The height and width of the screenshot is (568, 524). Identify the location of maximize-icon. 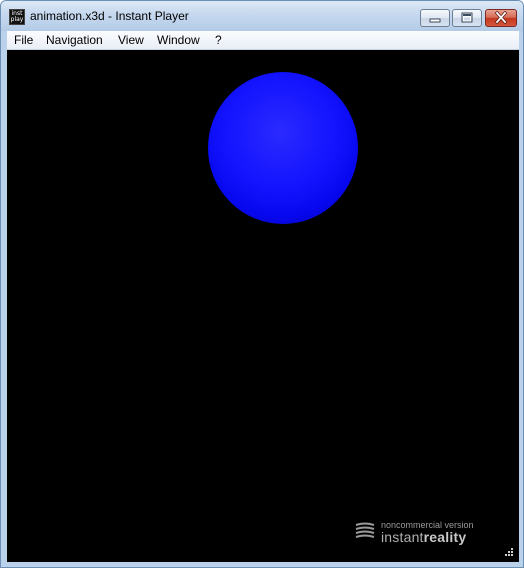
(467, 17).